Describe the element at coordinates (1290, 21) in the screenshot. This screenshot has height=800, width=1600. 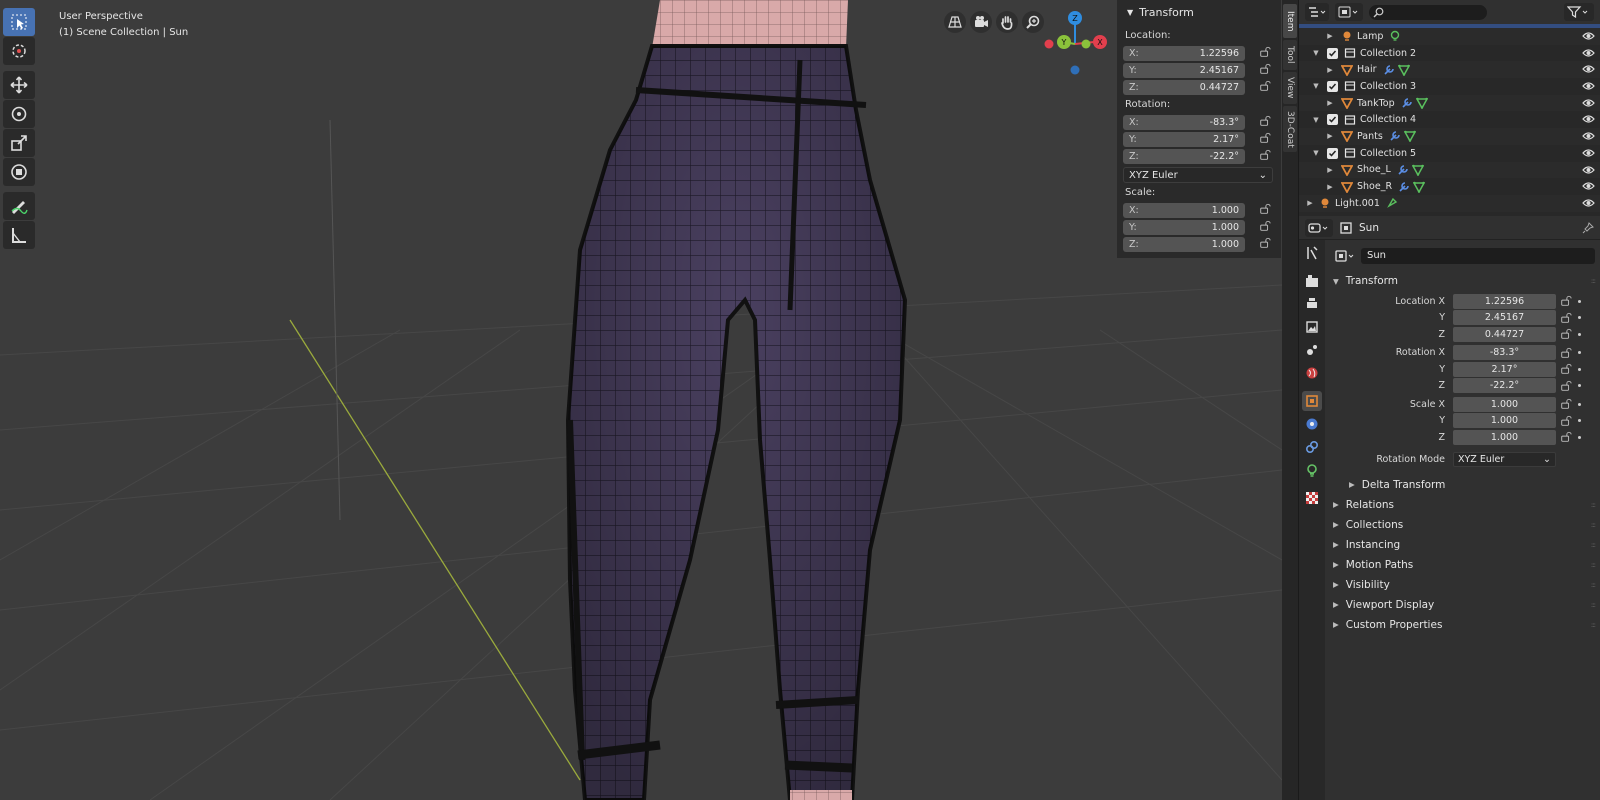
I see `tab-item: Item` at that location.